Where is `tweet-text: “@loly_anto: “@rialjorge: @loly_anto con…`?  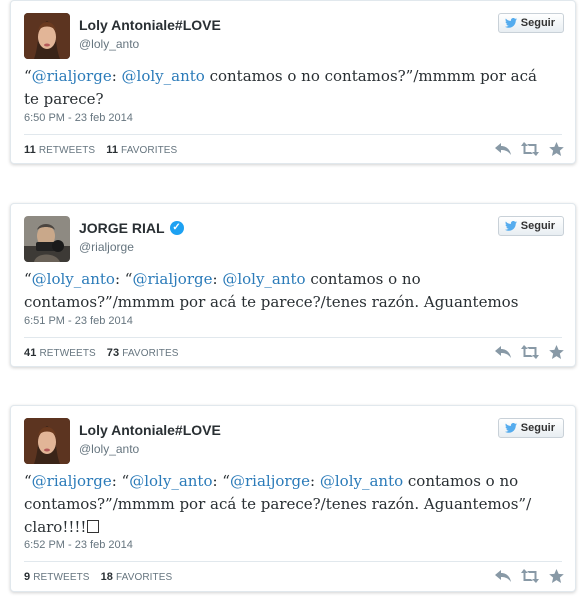
tweet-text: “@loly_anto: “@rialjorge: @loly_anto con… is located at coordinates (280, 291).